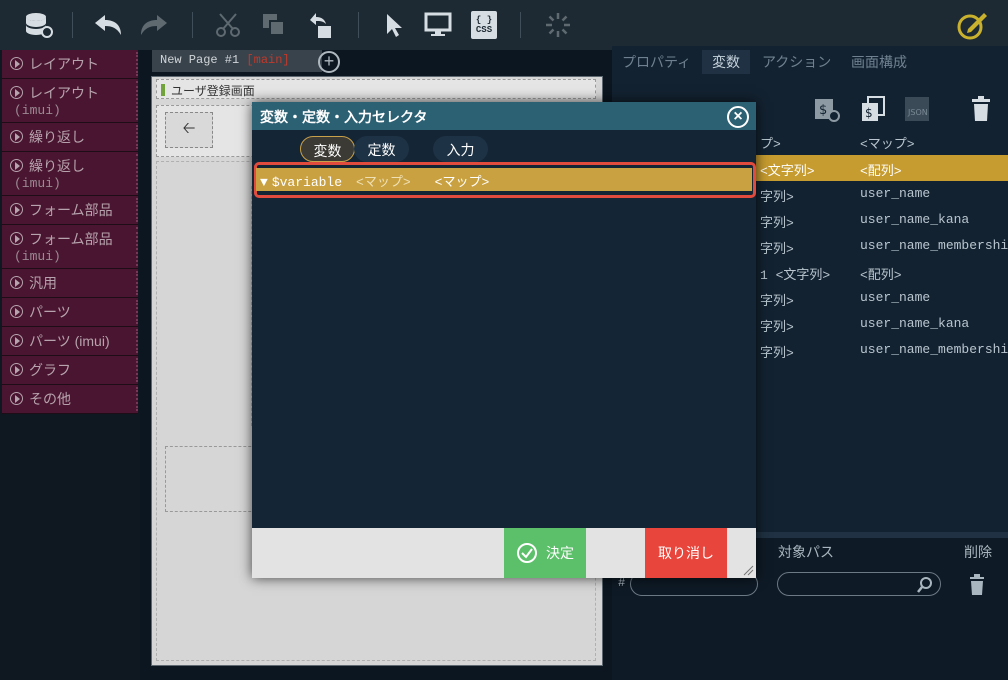 The image size is (1008, 680). Describe the element at coordinates (154, 25) in the screenshot. I see `redo-icon` at that location.